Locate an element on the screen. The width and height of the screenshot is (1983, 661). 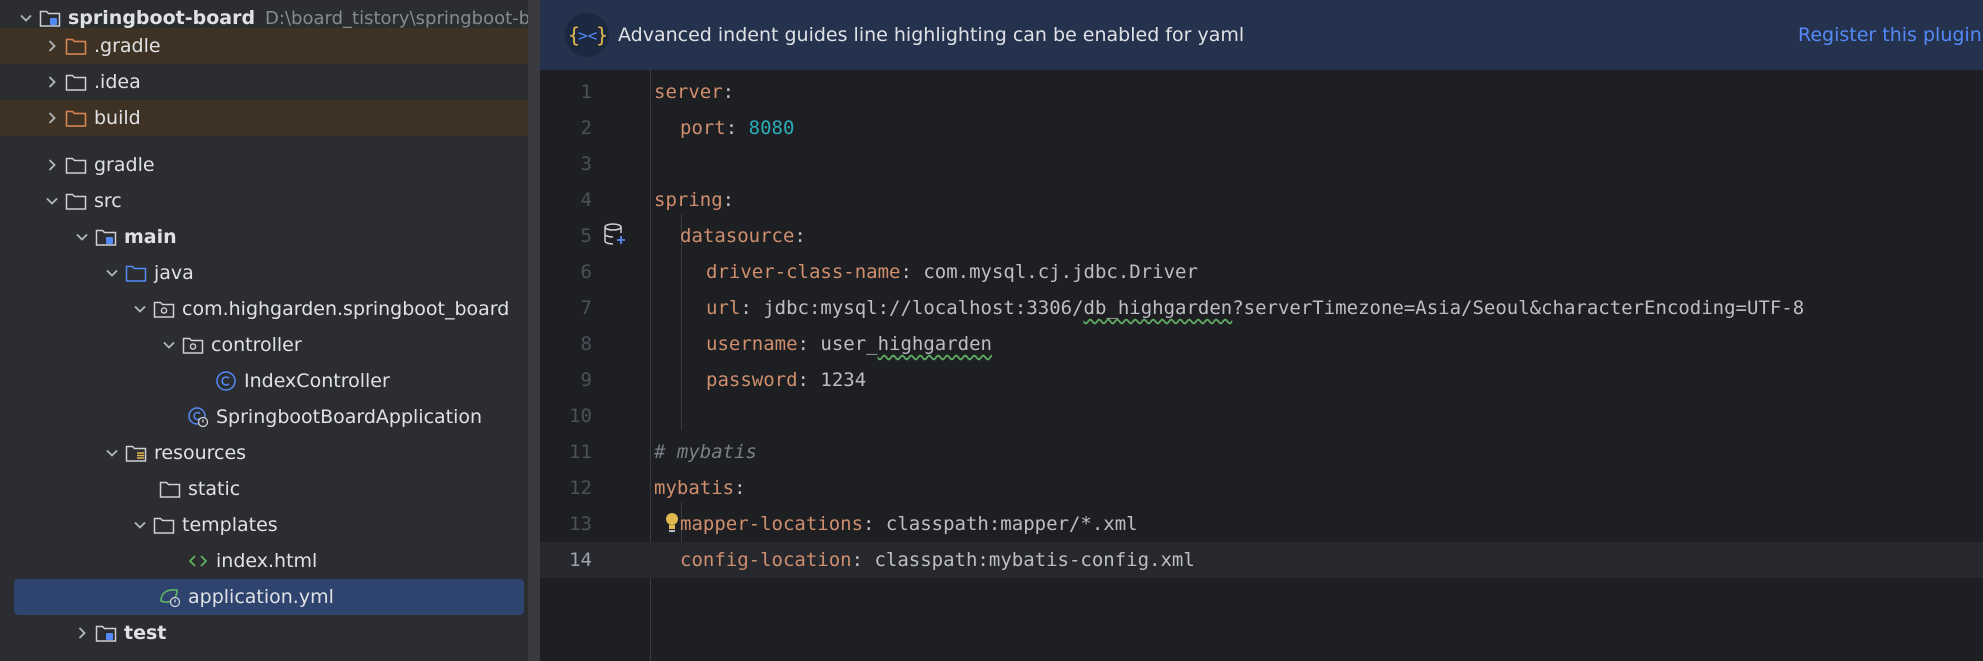
tree-item-test: test is located at coordinates (264, 633).